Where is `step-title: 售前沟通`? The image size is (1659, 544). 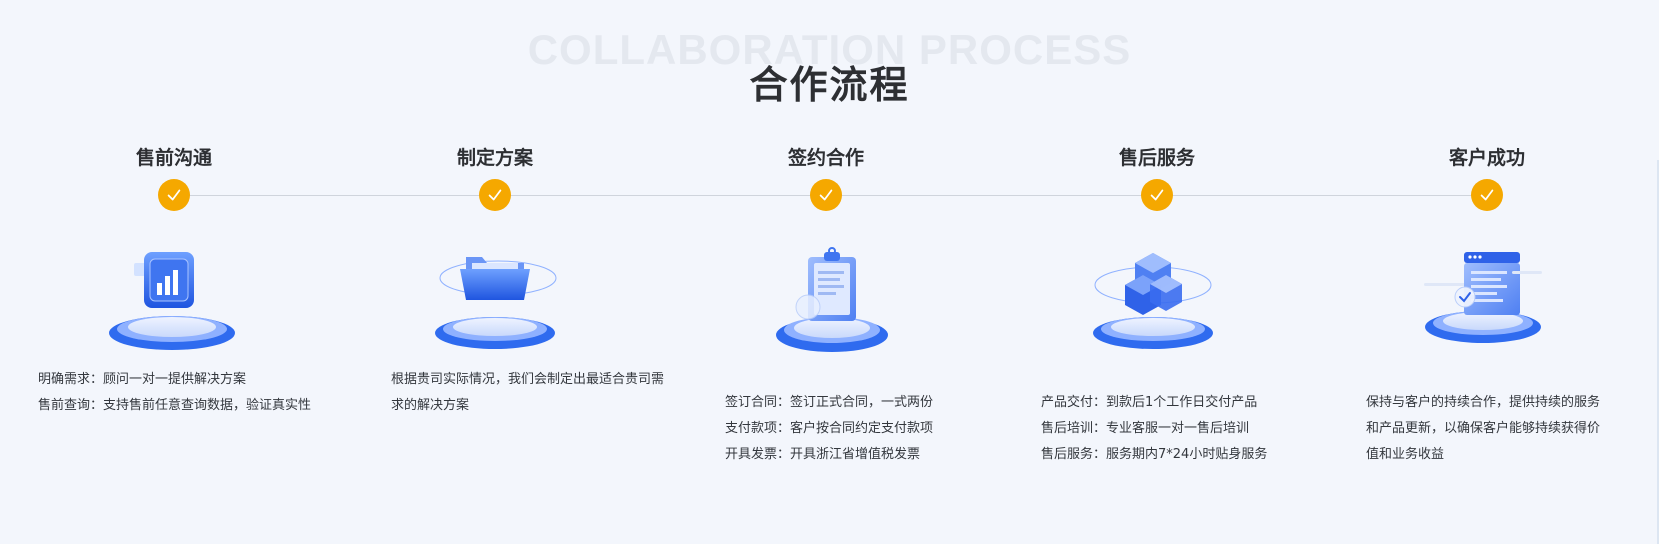 step-title: 售前沟通 is located at coordinates (173, 158).